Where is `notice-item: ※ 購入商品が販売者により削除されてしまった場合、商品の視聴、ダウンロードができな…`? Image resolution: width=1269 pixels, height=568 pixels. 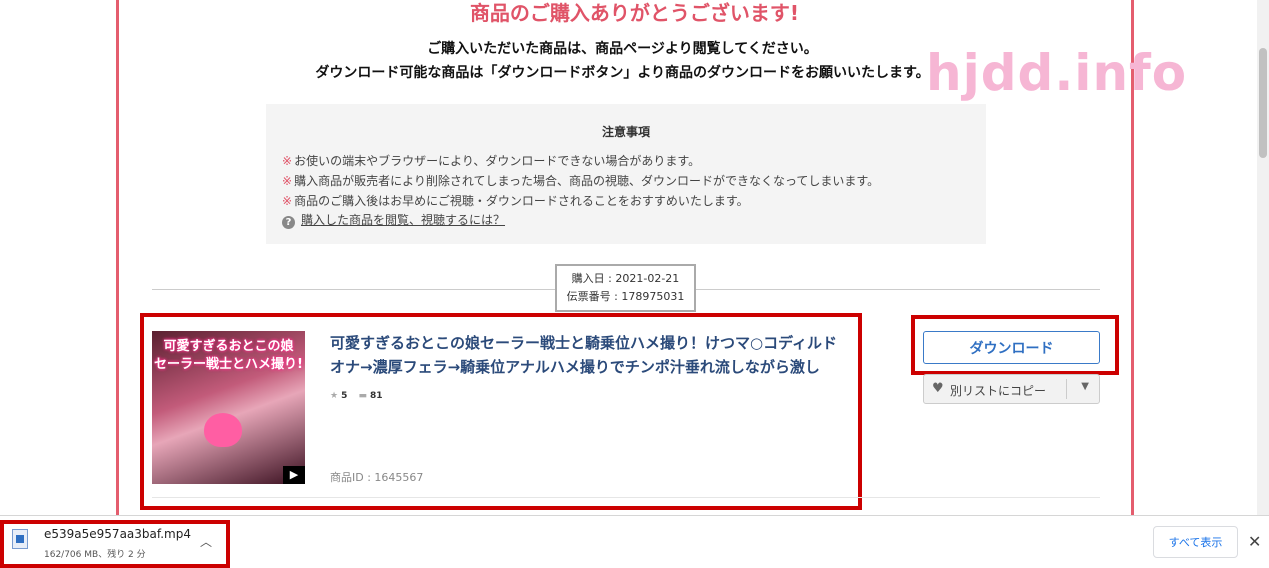
notice-item: ※ 購入商品が販売者により削除されてしまった場合、商品の視聴、ダウンロードができな… is located at coordinates (581, 181).